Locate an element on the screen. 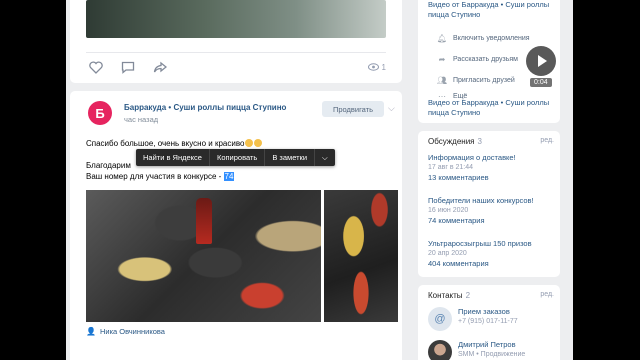  discussion-comments: 74 комментария is located at coordinates (492, 221).